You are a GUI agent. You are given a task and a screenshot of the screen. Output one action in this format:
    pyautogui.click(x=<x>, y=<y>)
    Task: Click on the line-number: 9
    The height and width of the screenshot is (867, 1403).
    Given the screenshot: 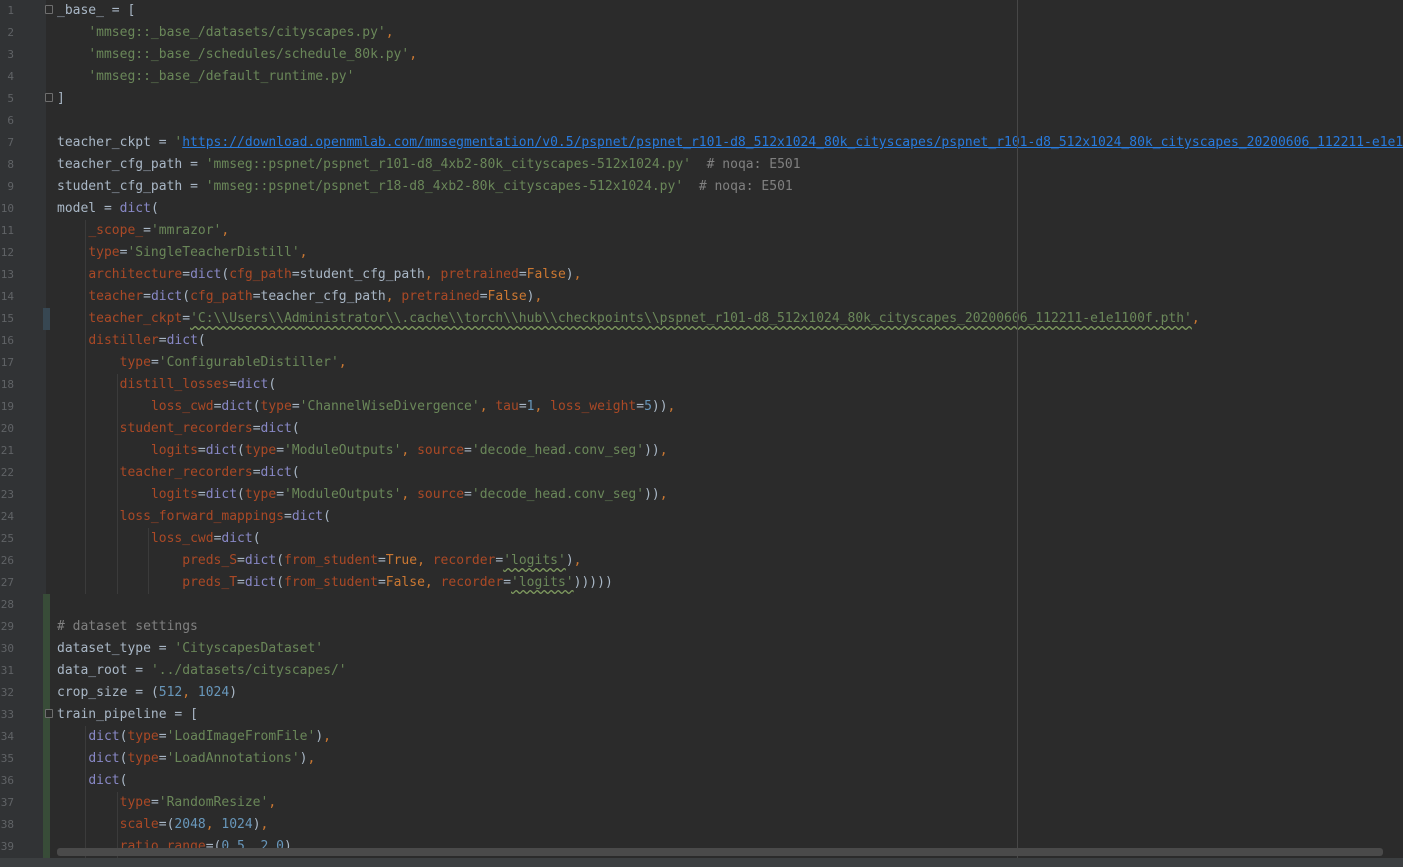 What is the action you would take?
    pyautogui.click(x=7, y=187)
    